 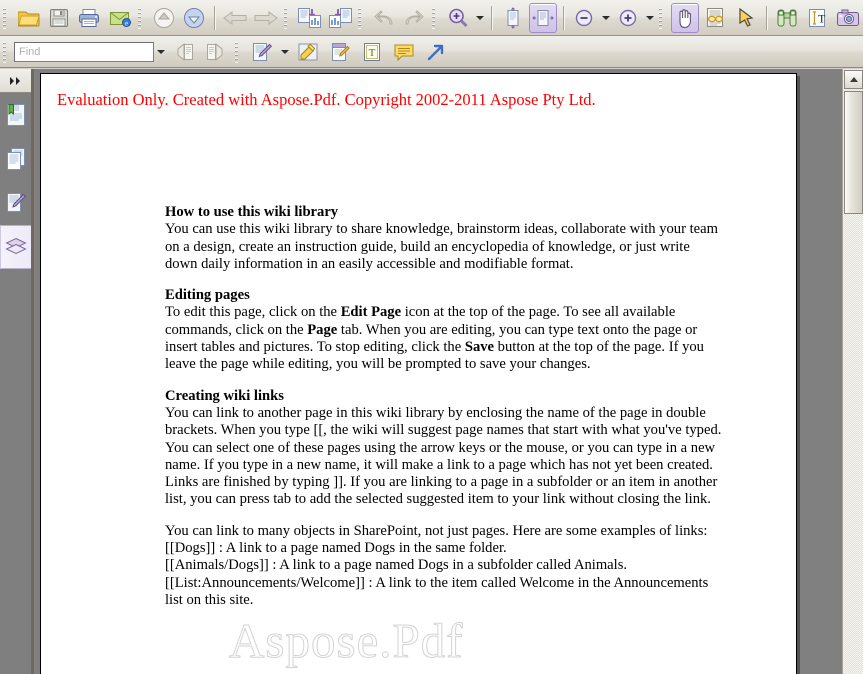 What do you see at coordinates (340, 52) in the screenshot?
I see `note-pencil-icon` at bounding box center [340, 52].